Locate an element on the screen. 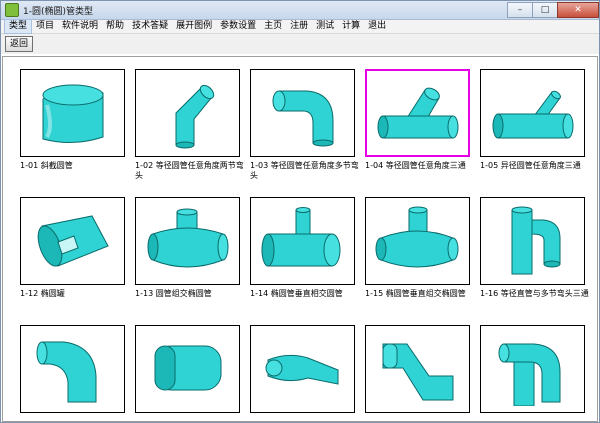 The image size is (600, 423). elliptical-perpendicular-elliptical-icon is located at coordinates (416, 237).